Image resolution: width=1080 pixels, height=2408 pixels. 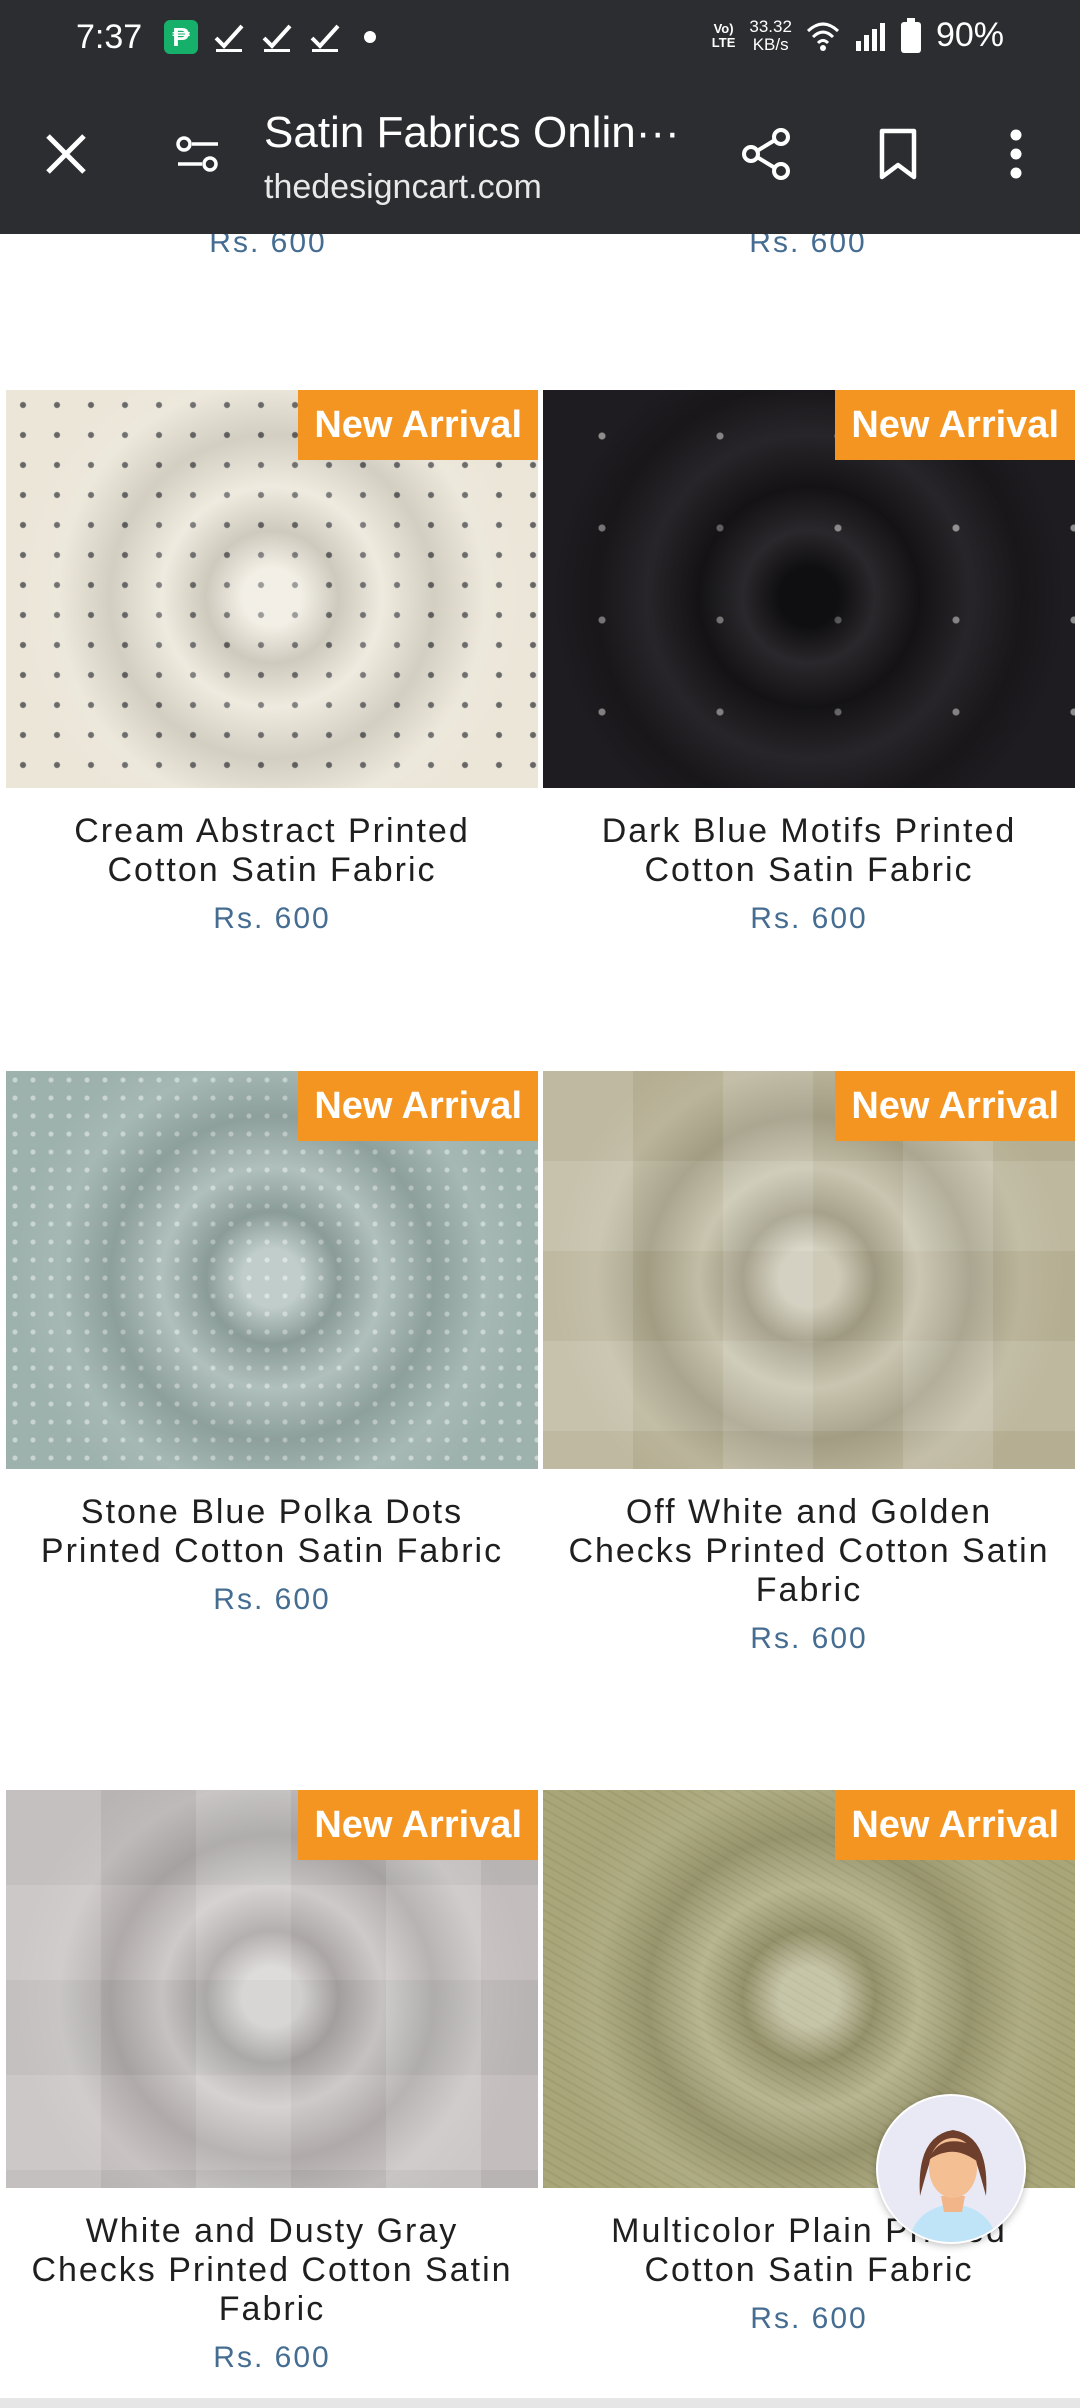 I want to click on page-info-button, so click(x=198, y=154).